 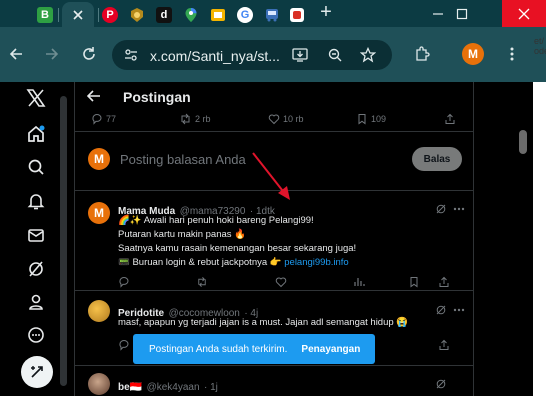 I want to click on new-tab-button: +, so click(x=326, y=12).